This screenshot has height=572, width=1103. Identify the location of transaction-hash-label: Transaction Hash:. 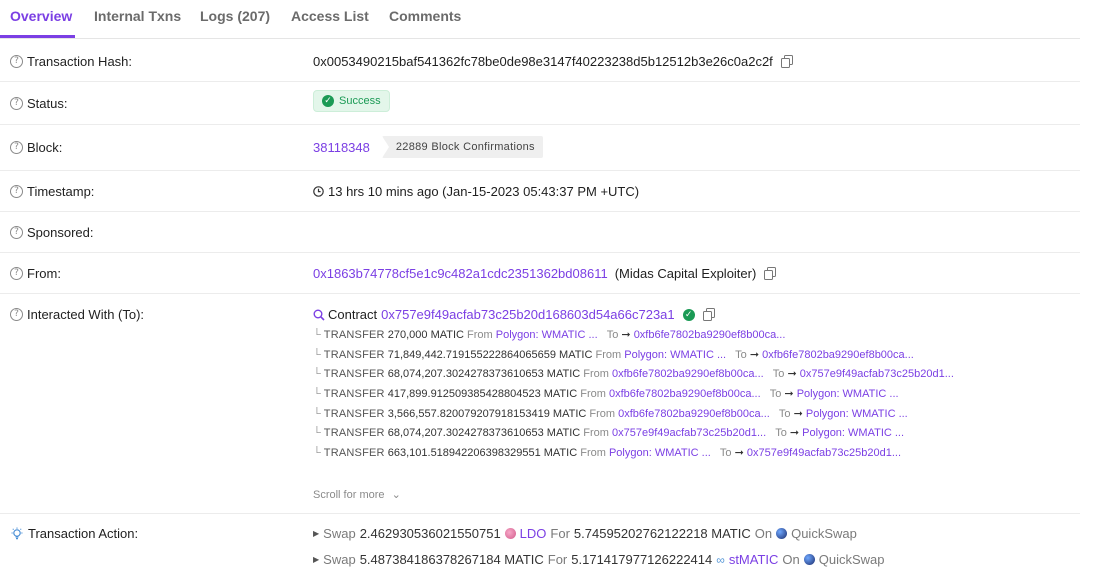
(80, 61).